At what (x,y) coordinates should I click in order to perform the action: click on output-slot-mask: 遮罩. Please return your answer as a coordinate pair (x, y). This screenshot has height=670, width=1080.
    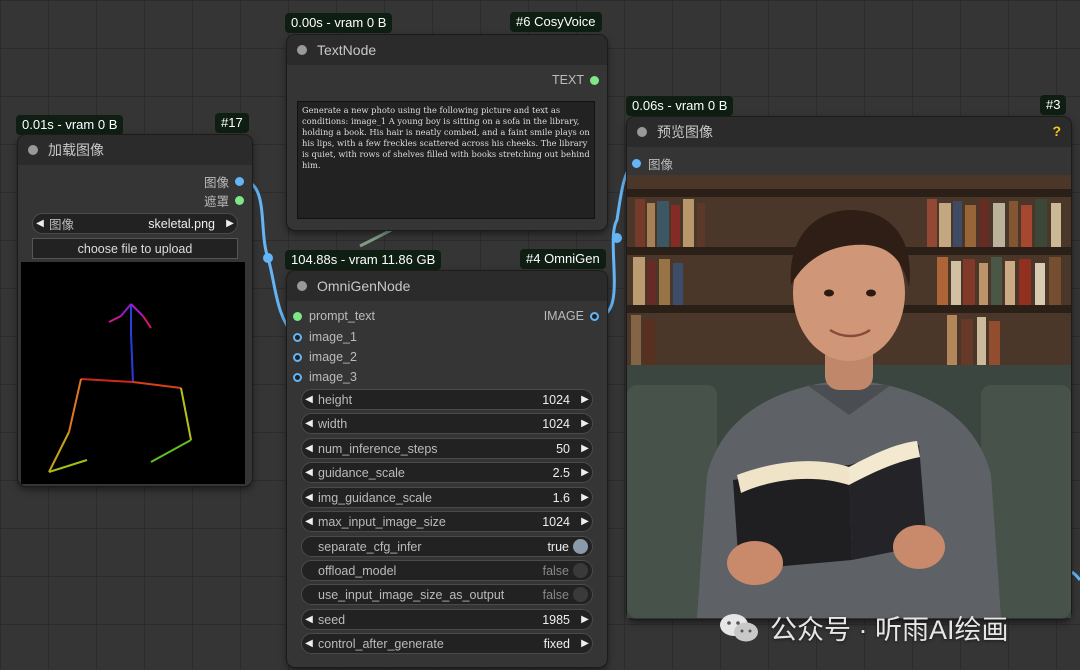
    Looking at the image, I should click on (224, 200).